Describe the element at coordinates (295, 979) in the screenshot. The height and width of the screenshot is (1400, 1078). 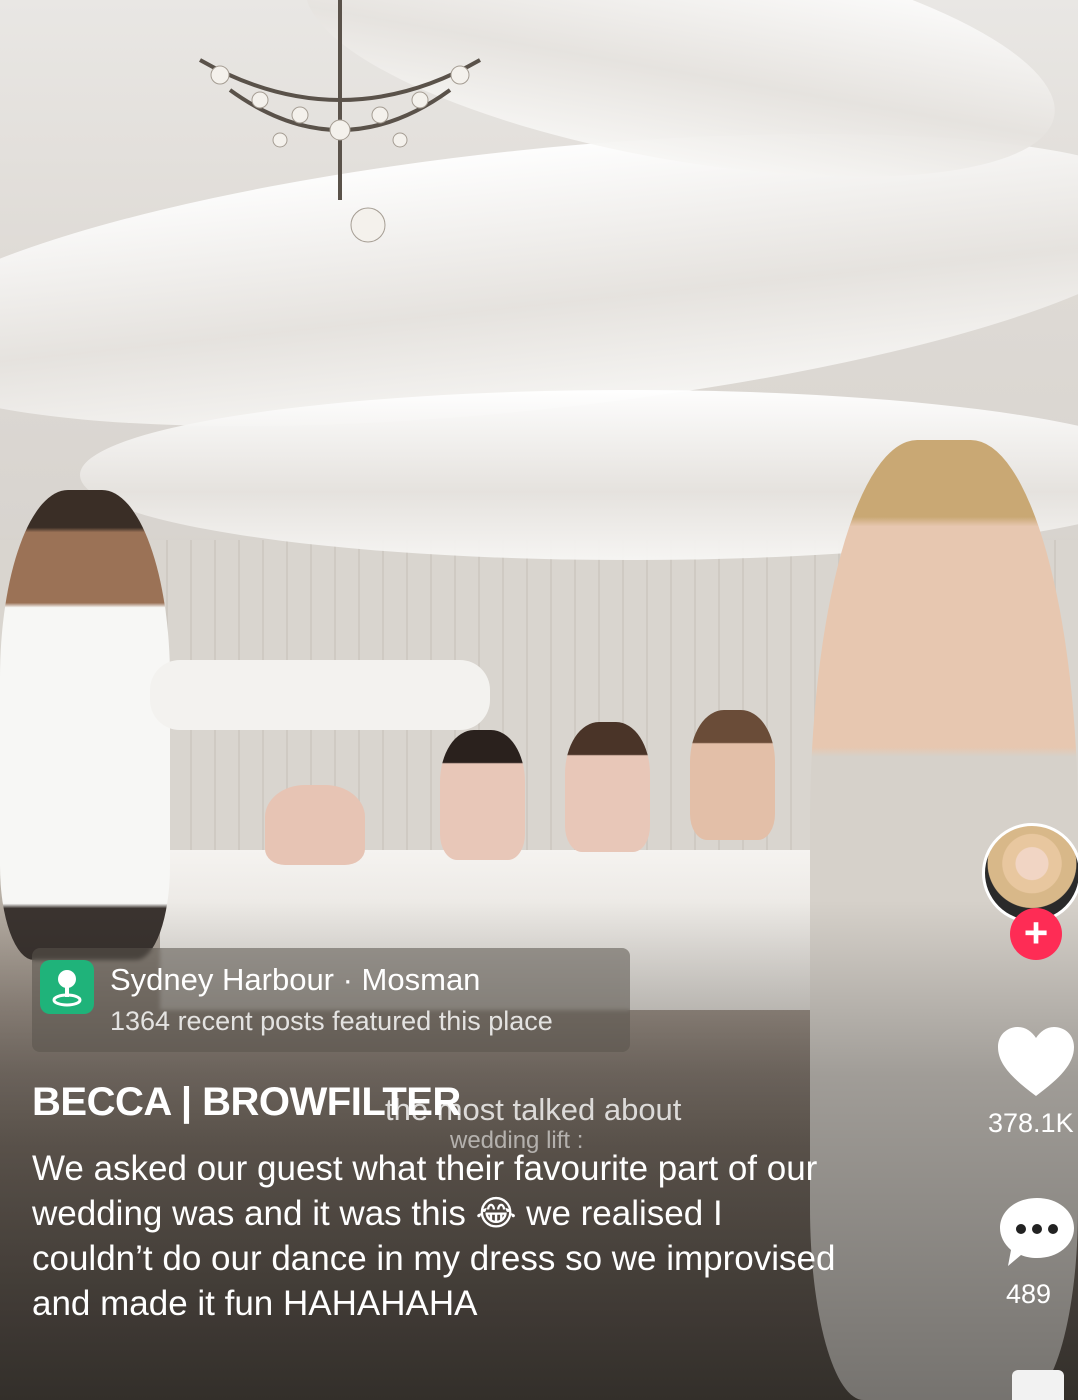
I see `location-name: Sydney Harbour · Mosman` at that location.